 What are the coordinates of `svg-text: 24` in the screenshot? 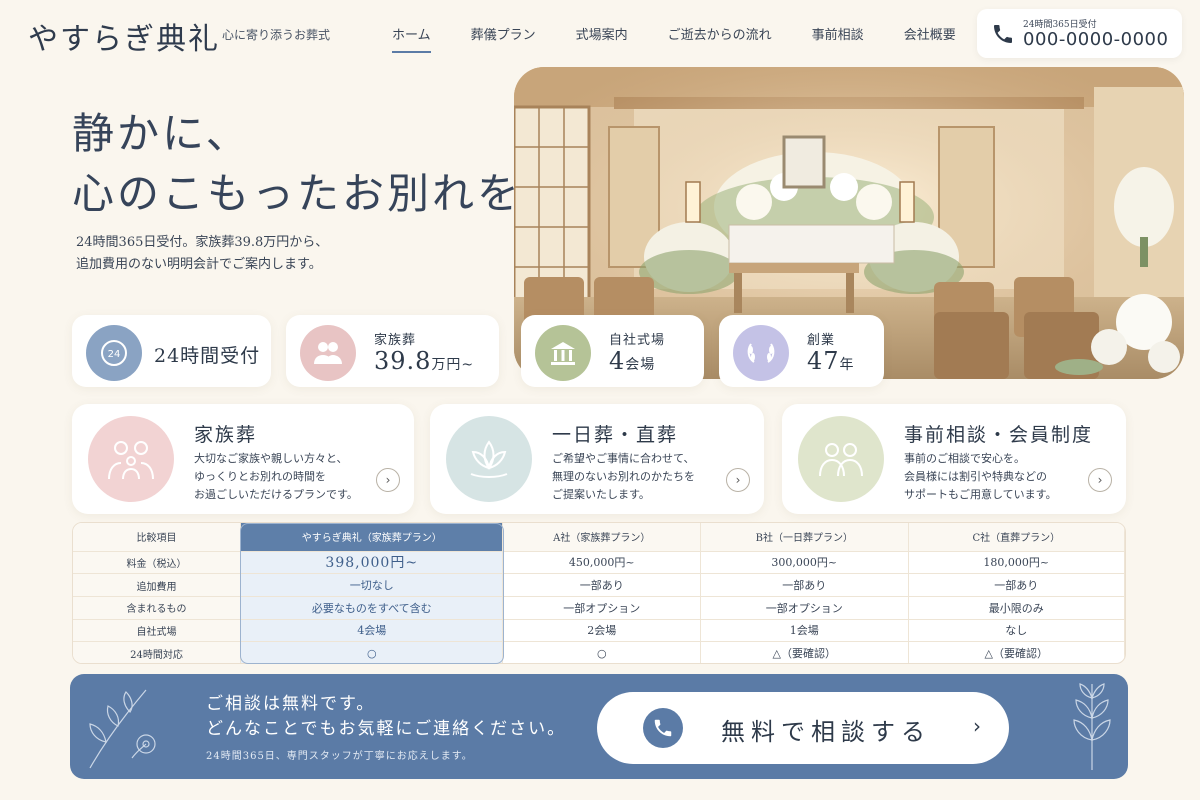 It's located at (114, 354).